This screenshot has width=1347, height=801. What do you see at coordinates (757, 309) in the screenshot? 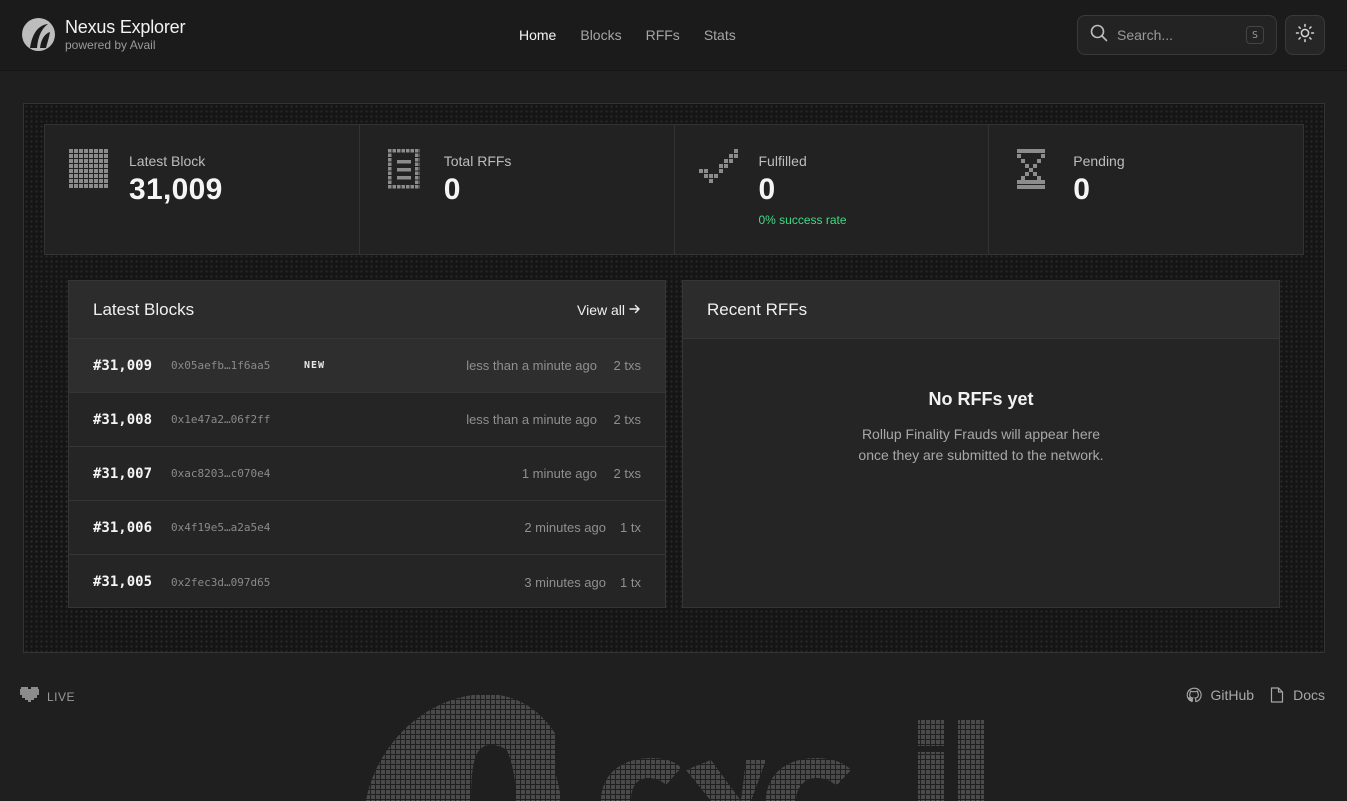
I see `recent-rffs-title: Recent RFFs` at bounding box center [757, 309].